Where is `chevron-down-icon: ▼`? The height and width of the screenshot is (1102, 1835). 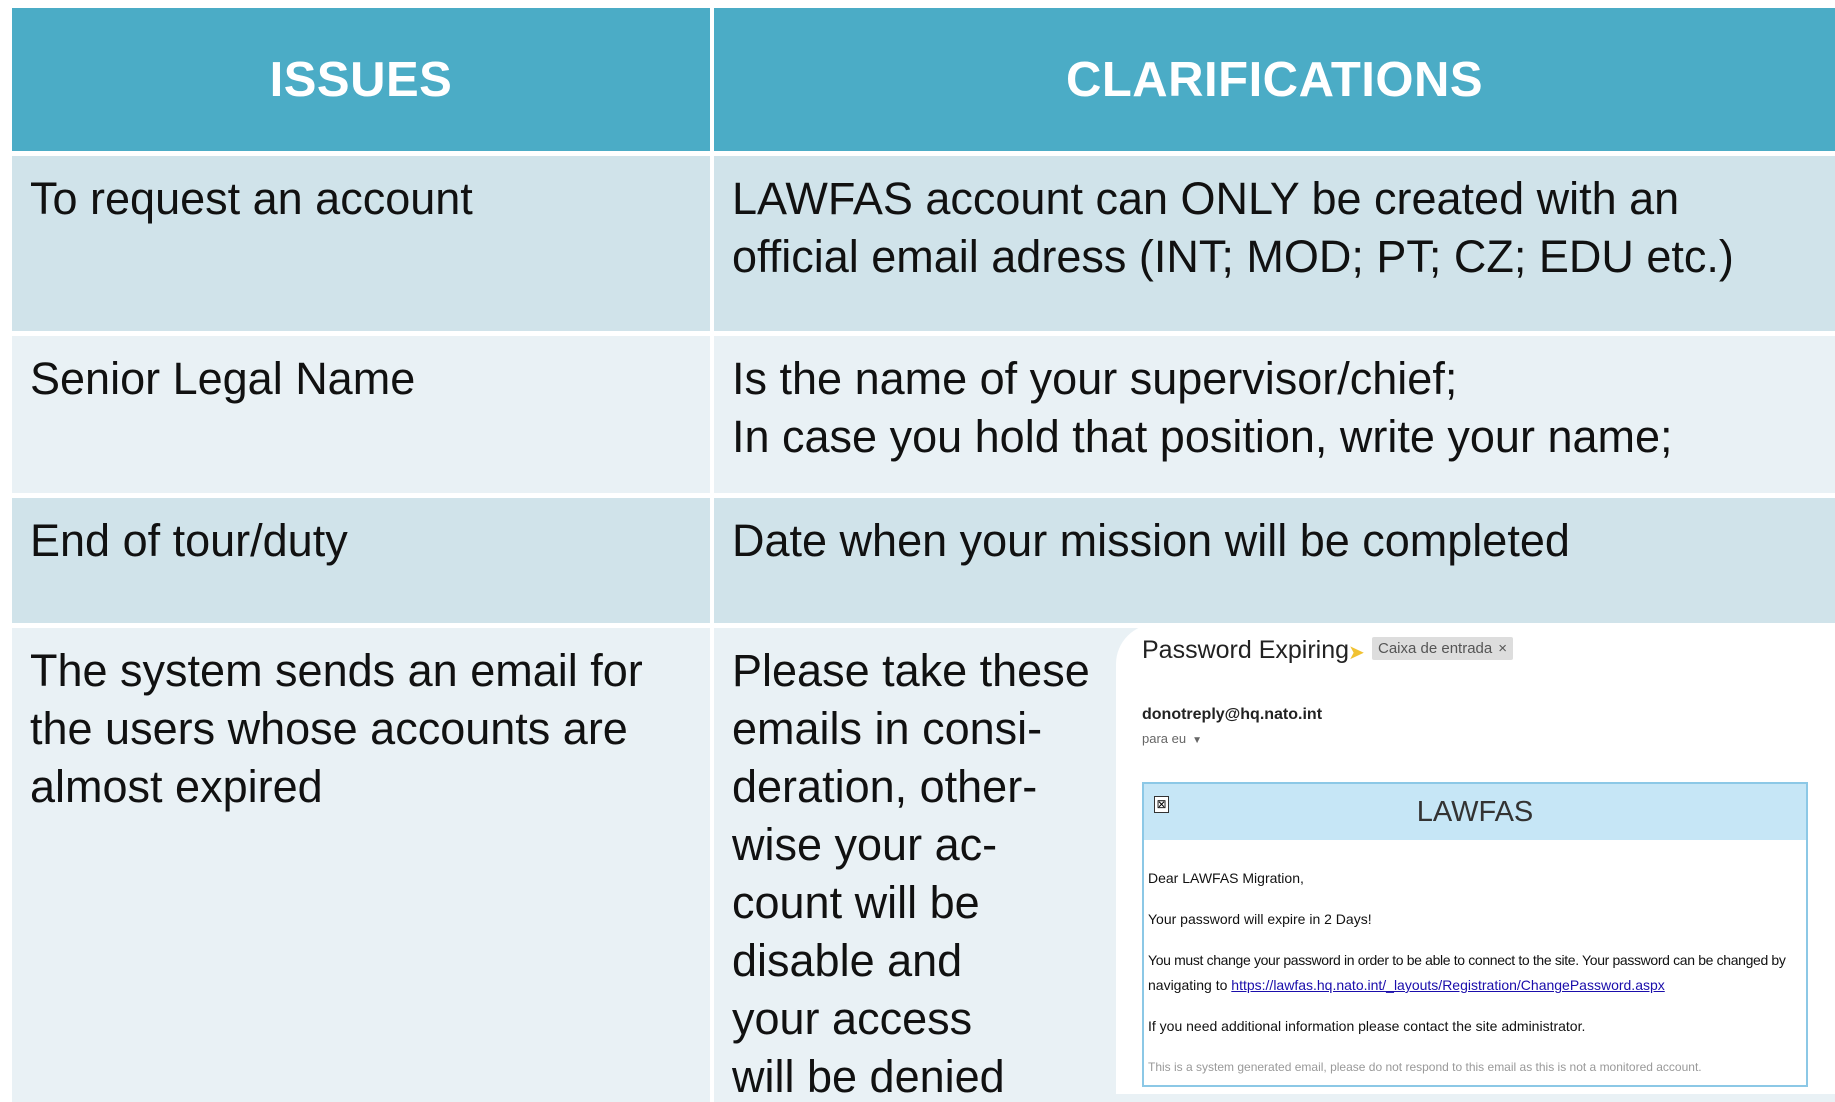 chevron-down-icon: ▼ is located at coordinates (1197, 740).